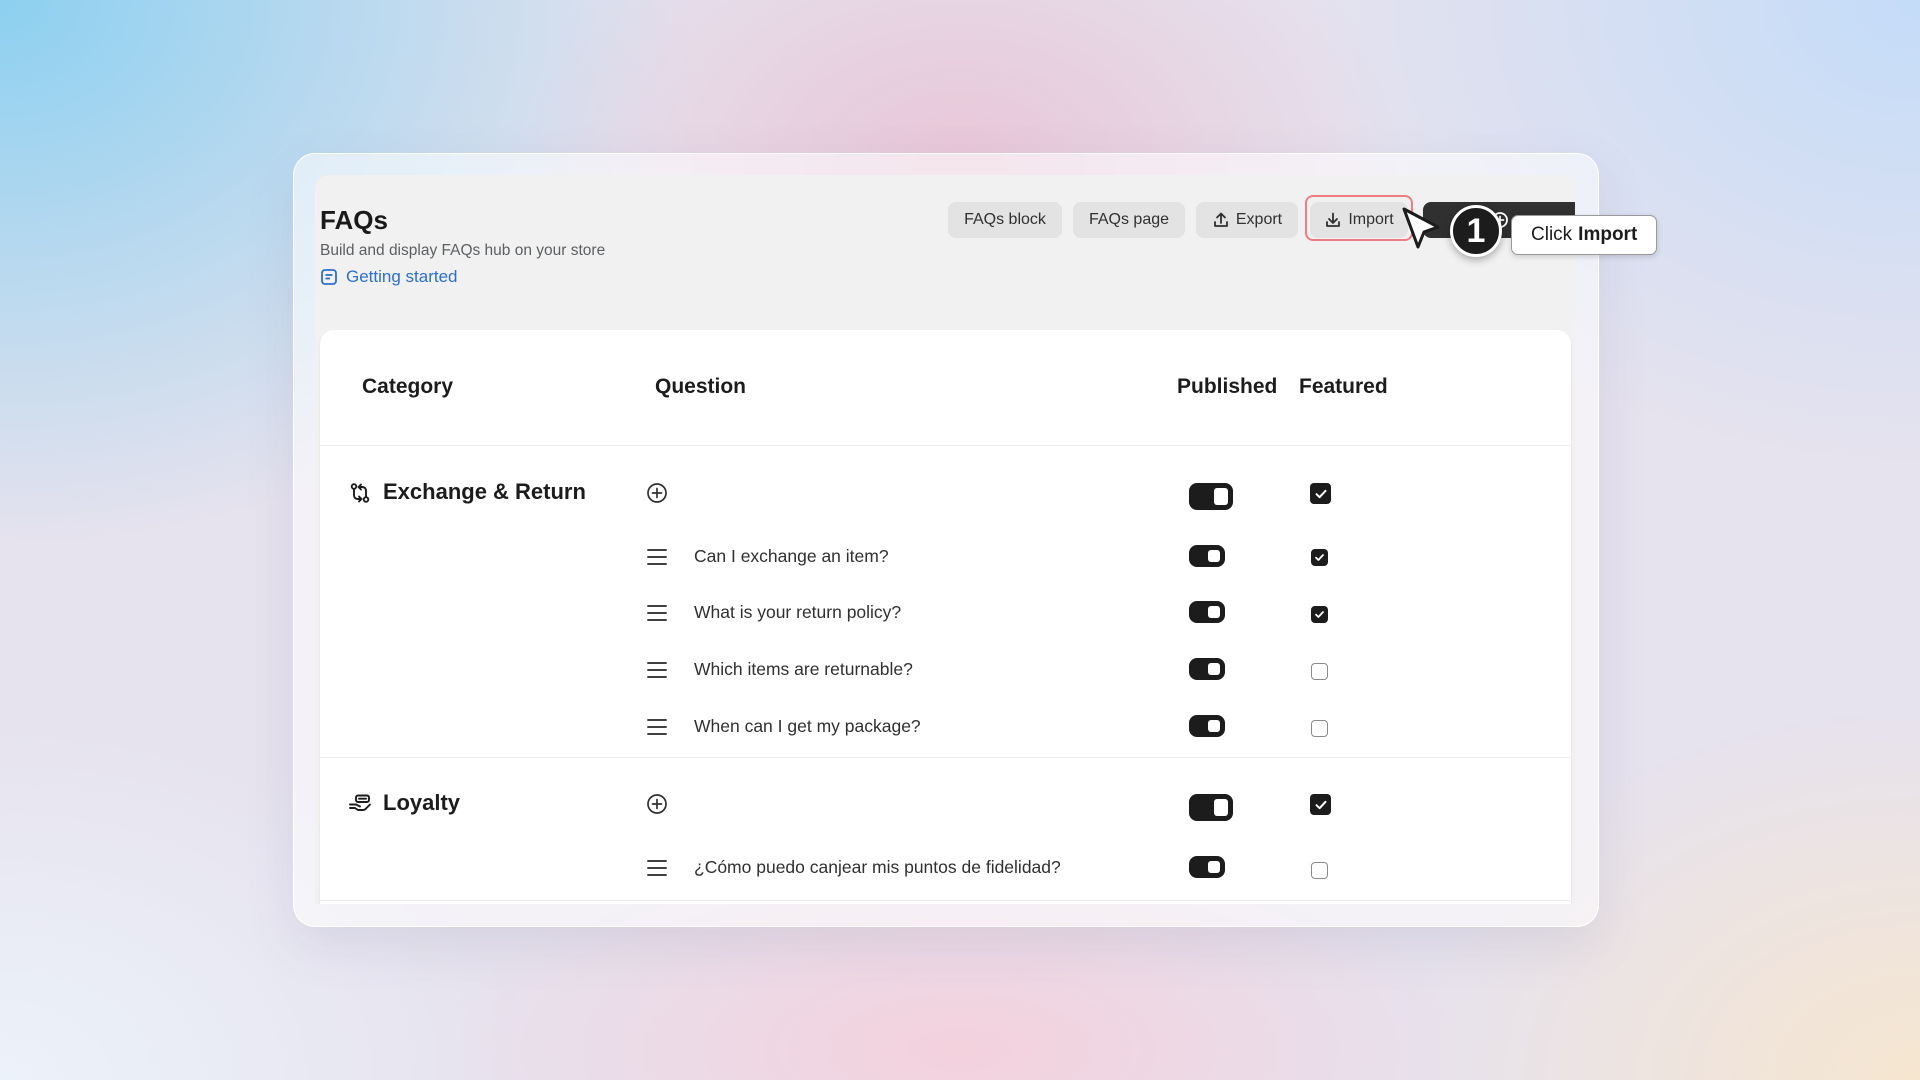  What do you see at coordinates (360, 802) in the screenshot?
I see `loyalty-icon` at bounding box center [360, 802].